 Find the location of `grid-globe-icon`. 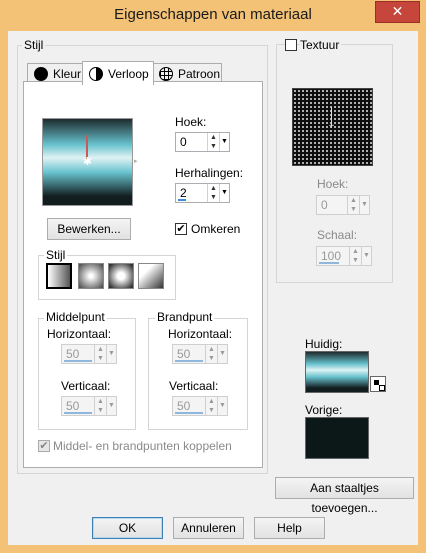

grid-globe-icon is located at coordinates (166, 74).